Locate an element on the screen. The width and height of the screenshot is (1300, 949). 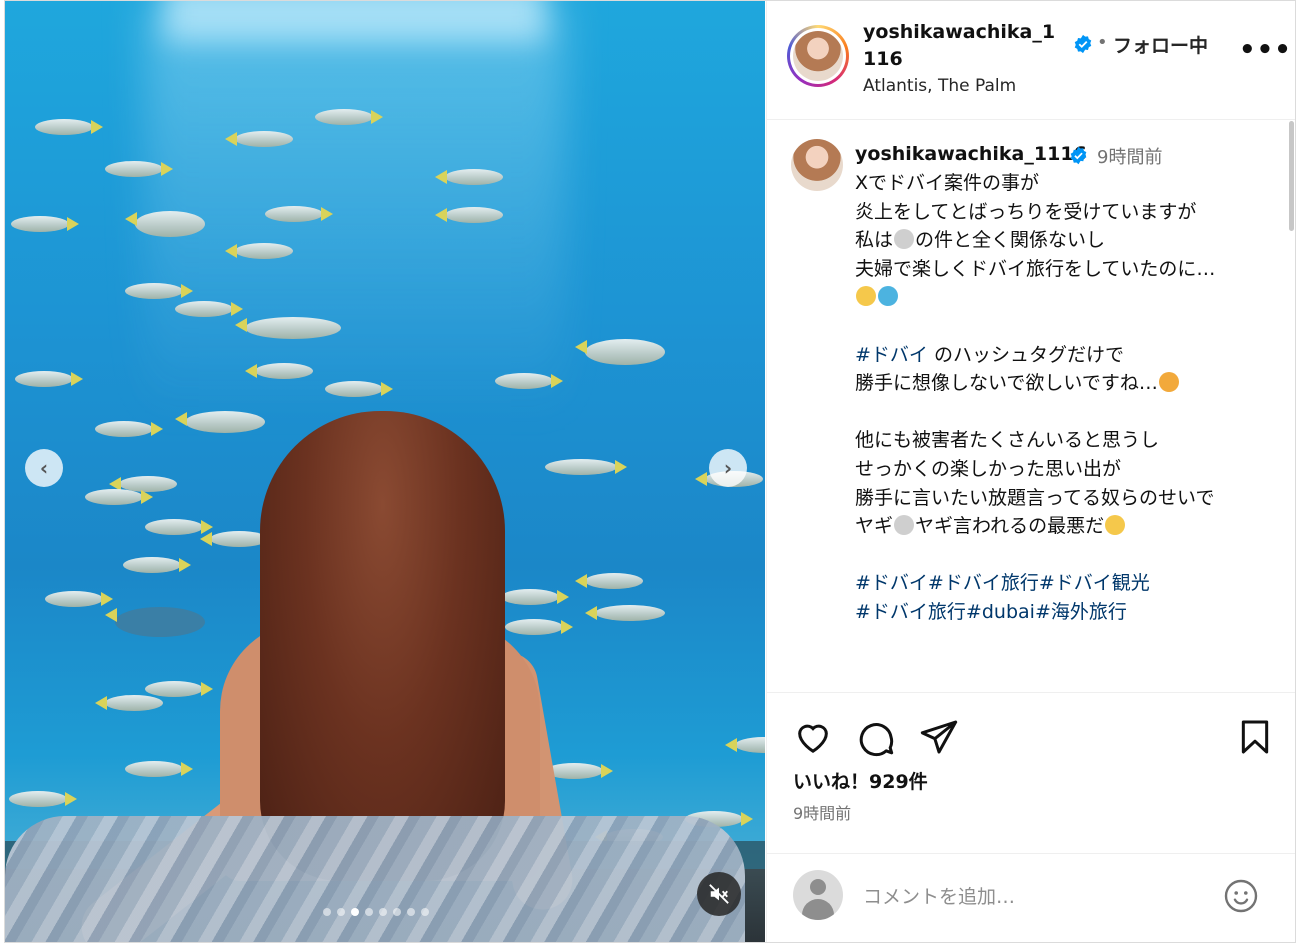
carousel-next-button: › is located at coordinates (728, 468).